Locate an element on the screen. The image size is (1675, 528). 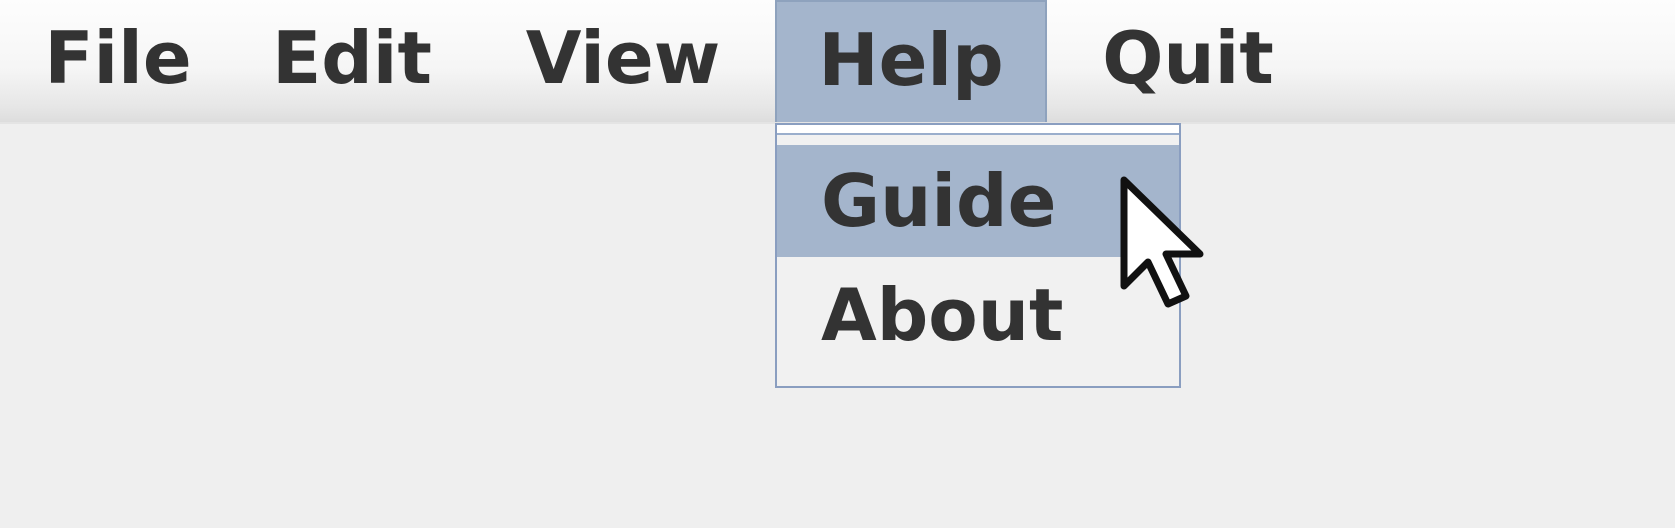
menu-quit: Quit is located at coordinates (1188, 61).